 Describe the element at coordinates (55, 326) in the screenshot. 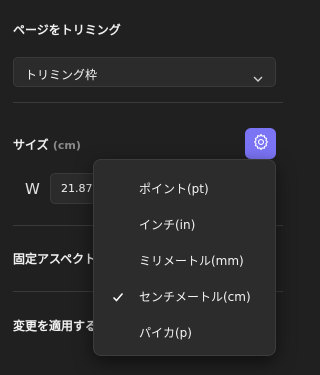

I see `apply-changes-label: 変更を適用する` at that location.